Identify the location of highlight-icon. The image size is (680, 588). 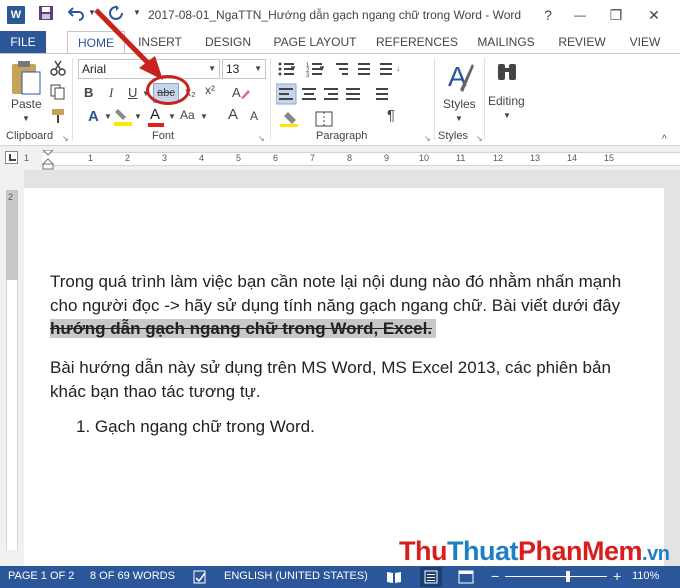
(123, 117).